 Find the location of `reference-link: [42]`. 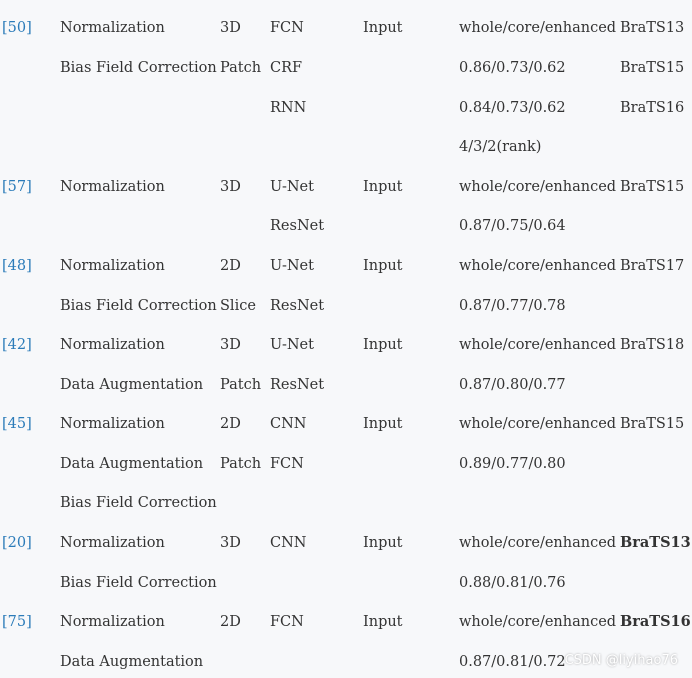

reference-link: [42] is located at coordinates (17, 345).